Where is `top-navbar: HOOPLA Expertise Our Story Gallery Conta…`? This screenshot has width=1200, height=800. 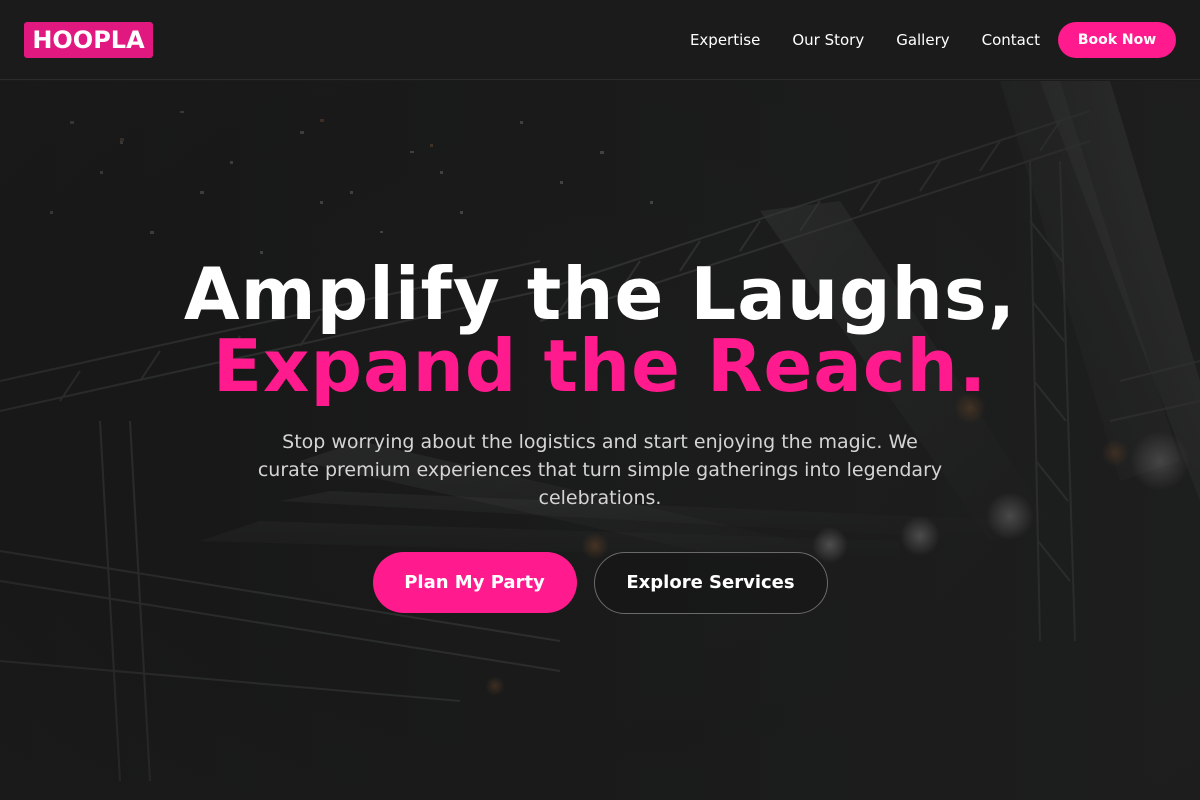 top-navbar: HOOPLA Expertise Our Story Gallery Conta… is located at coordinates (600, 40).